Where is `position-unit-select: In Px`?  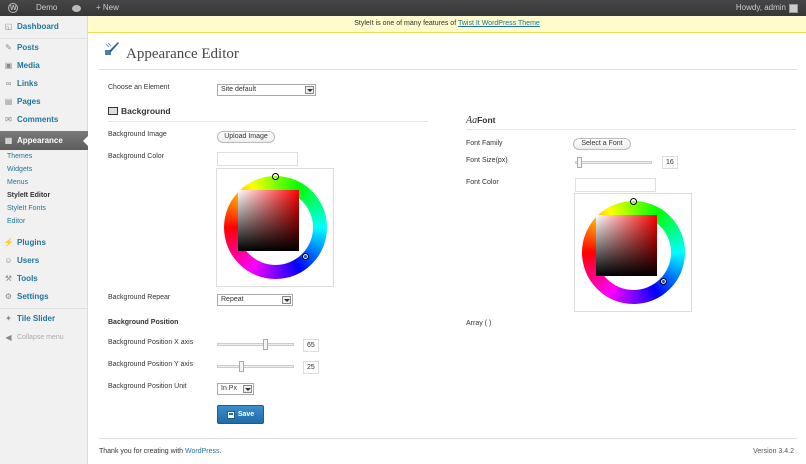 position-unit-select: In Px is located at coordinates (235, 389).